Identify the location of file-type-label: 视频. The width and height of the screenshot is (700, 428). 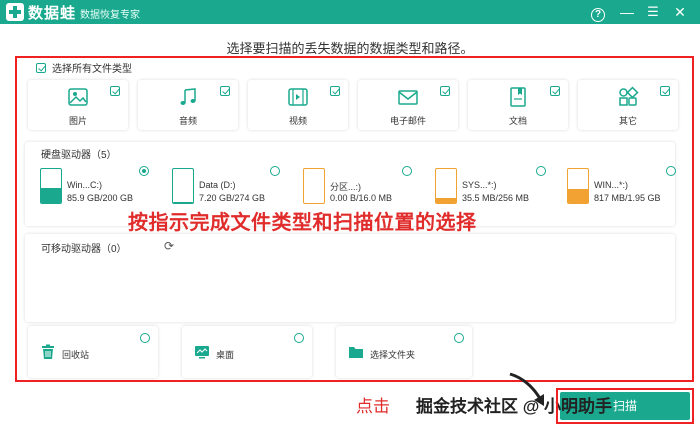
(297, 121).